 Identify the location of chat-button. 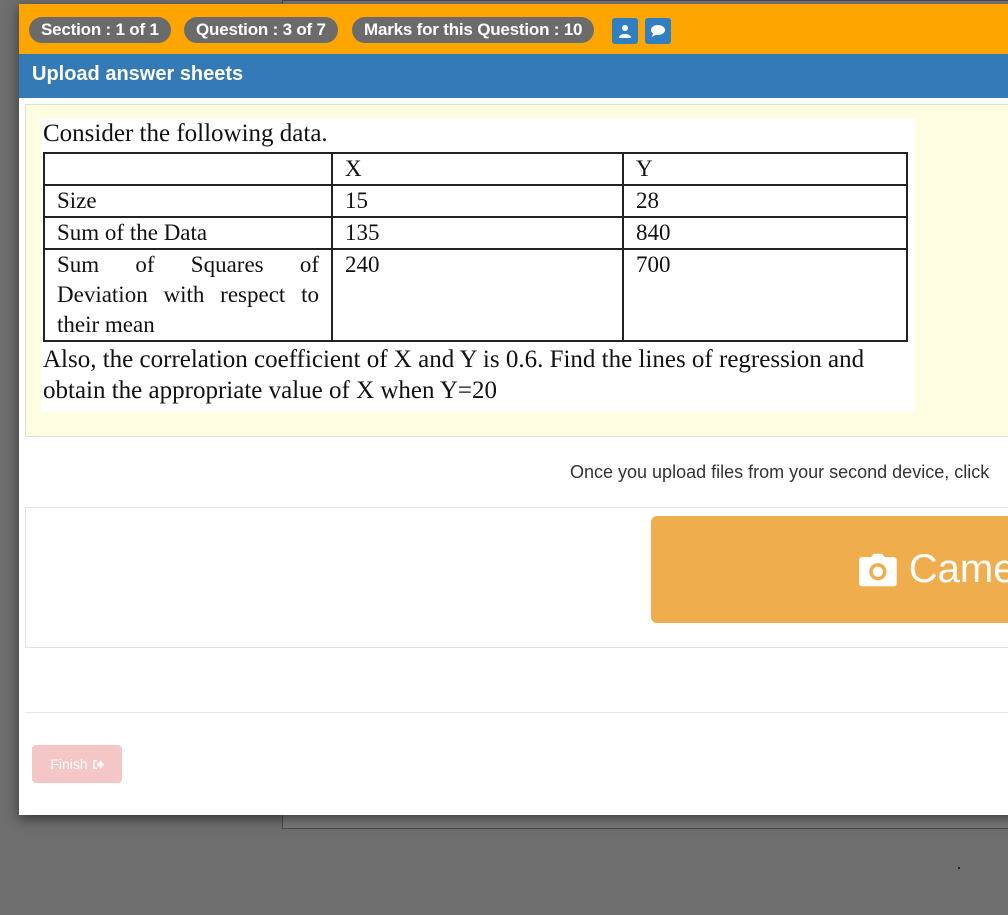
(658, 31).